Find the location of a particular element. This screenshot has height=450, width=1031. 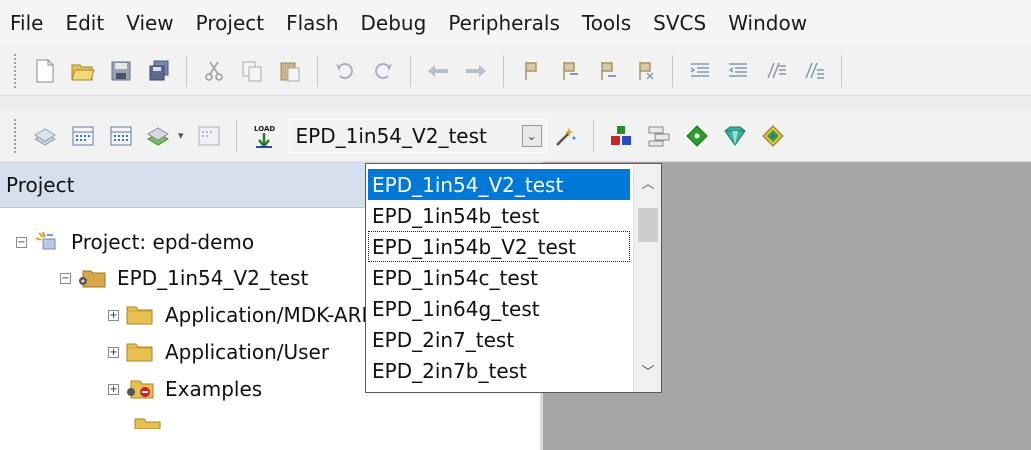

indent-icon is located at coordinates (700, 71).